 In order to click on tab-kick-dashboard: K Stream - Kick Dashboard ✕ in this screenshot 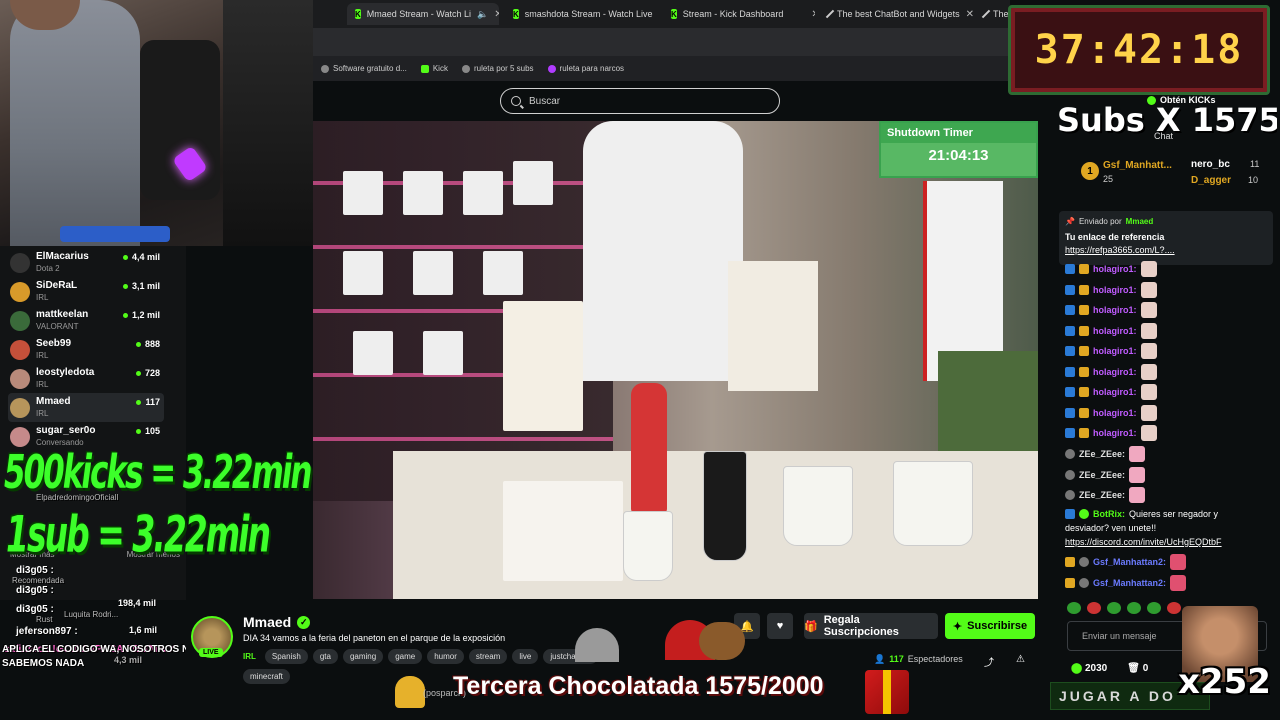, I will do `click(739, 14)`.